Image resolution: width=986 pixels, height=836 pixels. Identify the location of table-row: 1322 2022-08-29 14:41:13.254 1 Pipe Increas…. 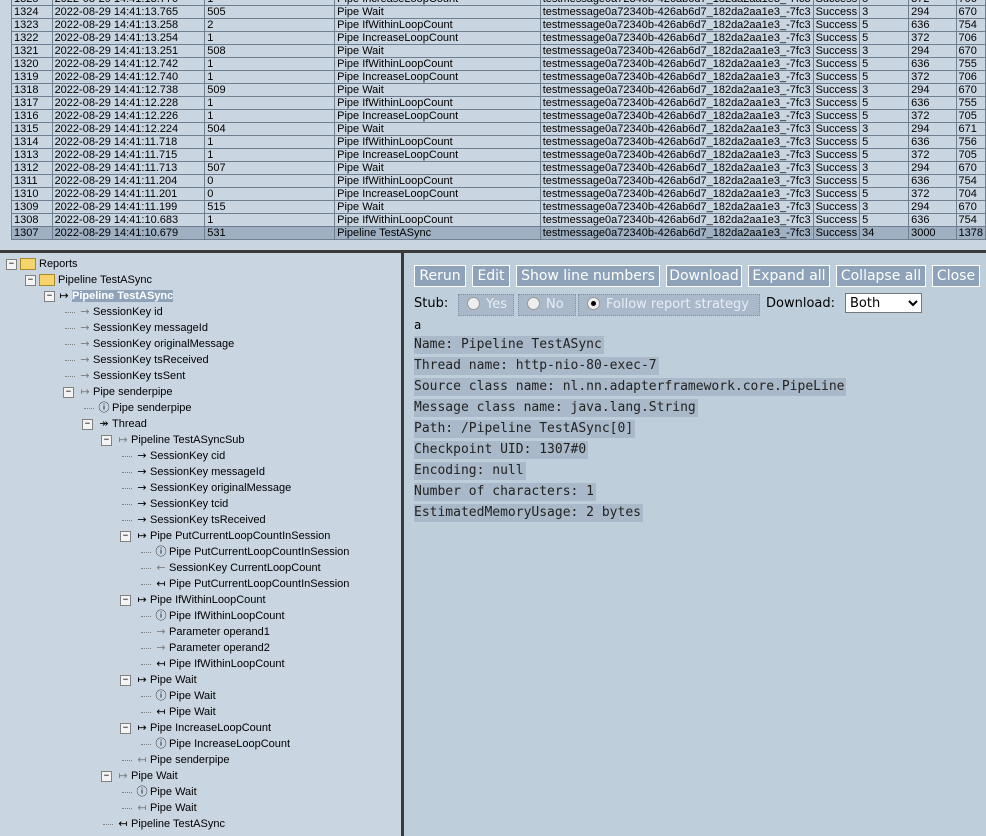
(498, 38).